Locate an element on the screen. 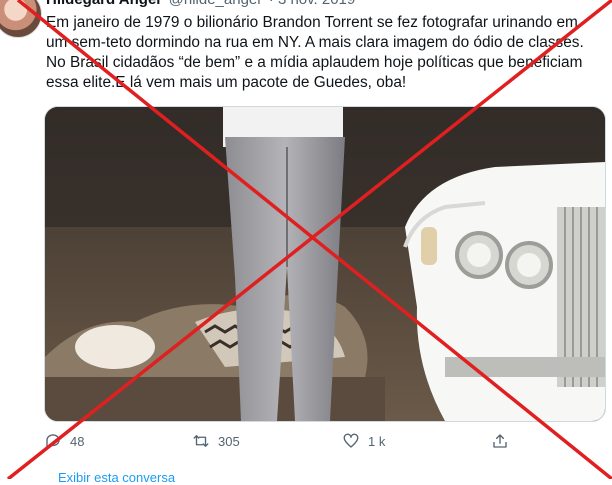  heart-icon is located at coordinates (351, 440).